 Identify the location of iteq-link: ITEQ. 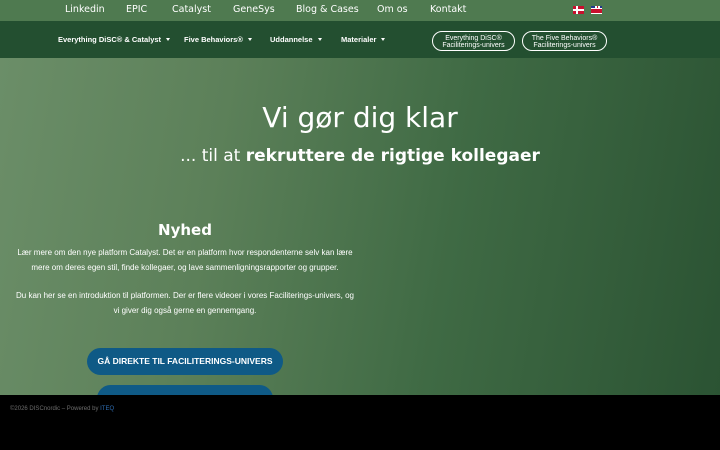
(107, 409).